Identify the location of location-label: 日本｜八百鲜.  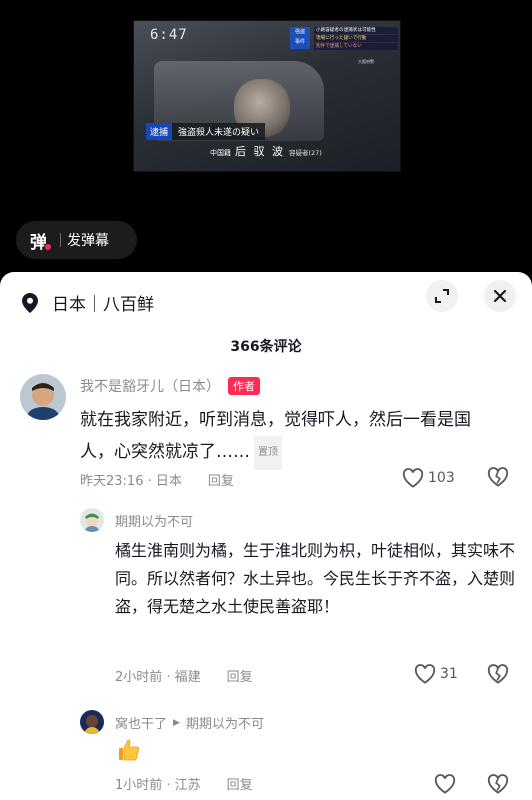
(103, 305).